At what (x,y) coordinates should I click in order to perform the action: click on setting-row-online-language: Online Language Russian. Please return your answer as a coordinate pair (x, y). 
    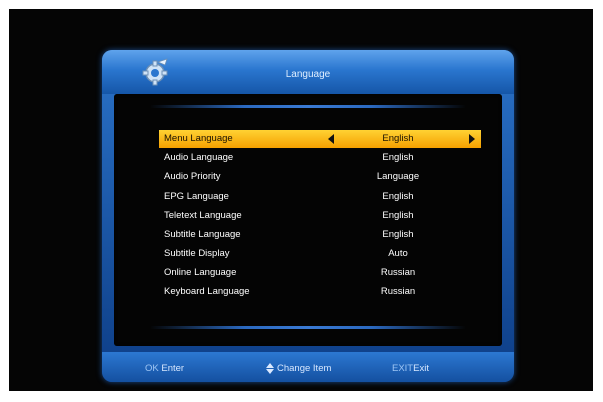
    Looking at the image, I should click on (320, 273).